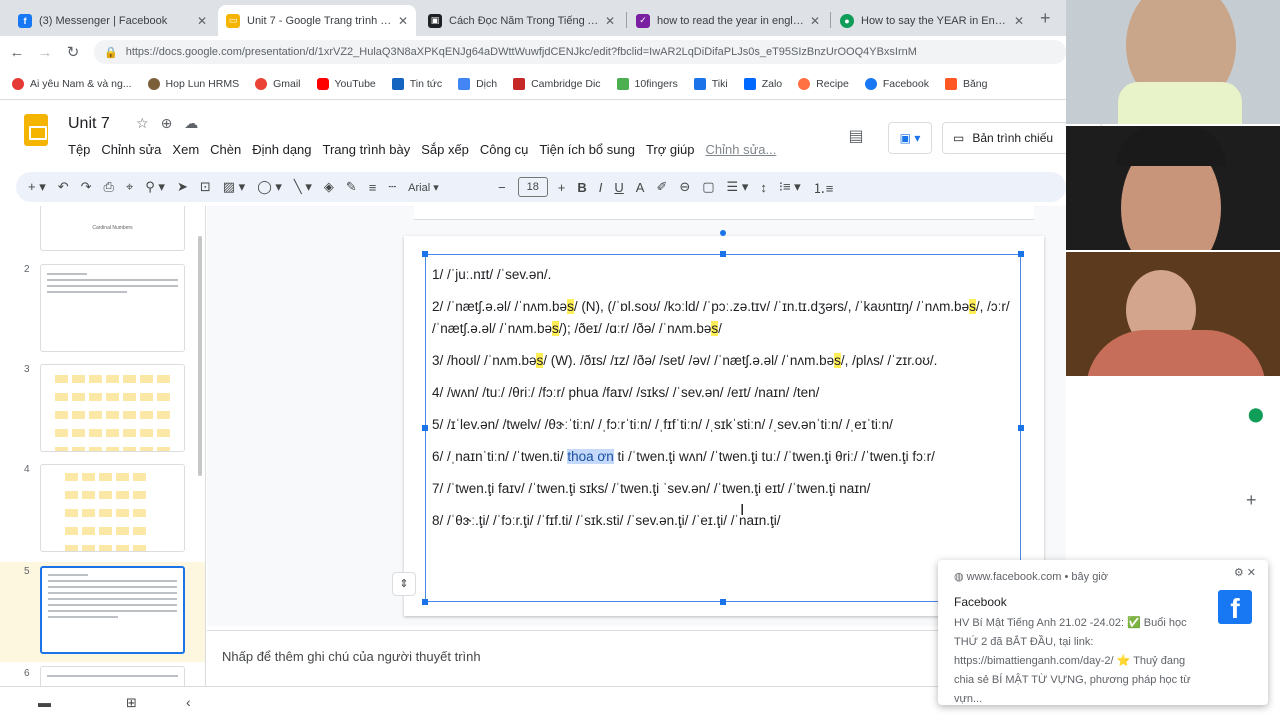 The image size is (1280, 720). I want to click on bookmark-item: Recipe, so click(823, 83).